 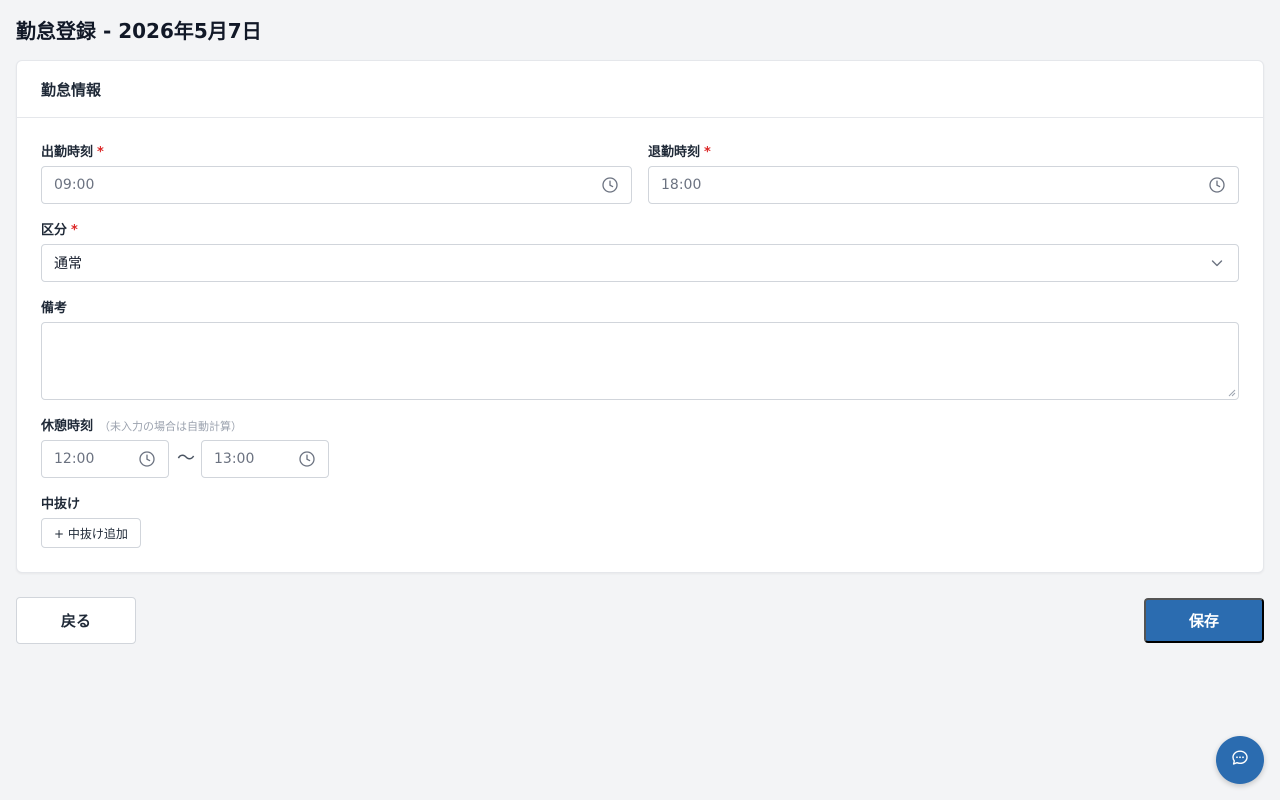 What do you see at coordinates (640, 263) in the screenshot?
I see `category-select: 通常` at bounding box center [640, 263].